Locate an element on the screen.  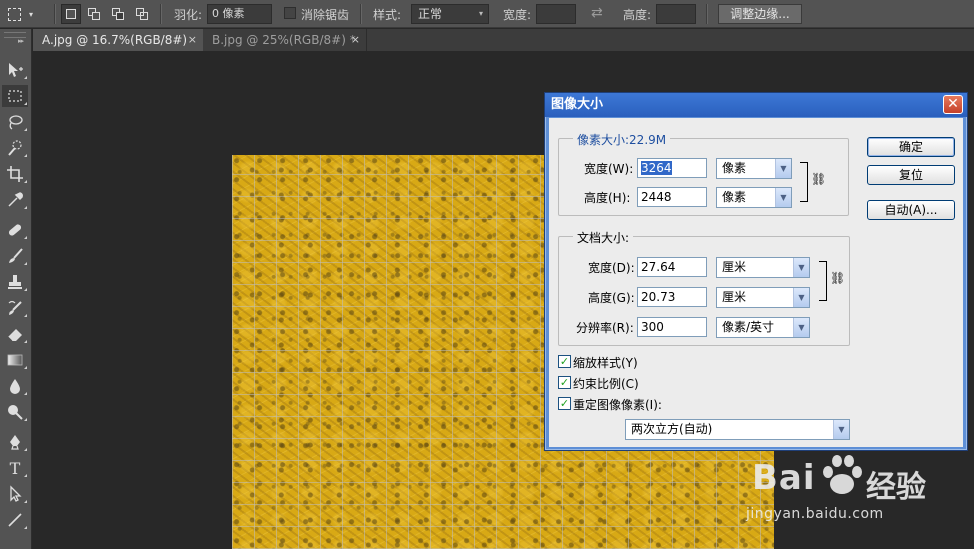
stamp-icon is located at coordinates (15, 282).